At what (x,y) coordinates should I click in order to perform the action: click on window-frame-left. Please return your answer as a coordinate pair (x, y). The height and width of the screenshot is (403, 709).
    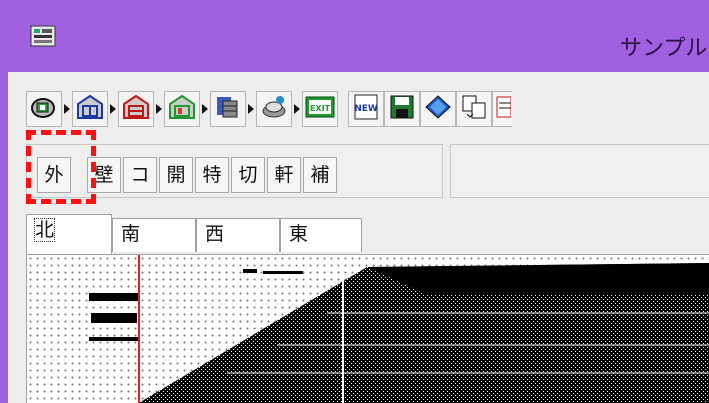
    Looking at the image, I should click on (4, 237).